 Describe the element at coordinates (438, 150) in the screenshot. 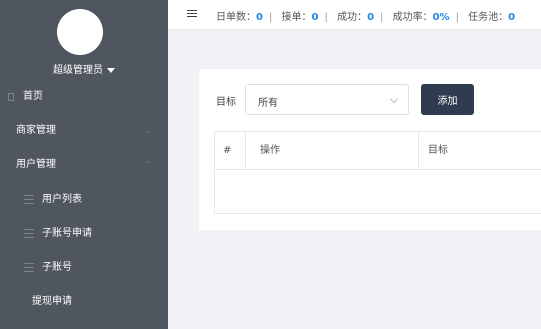

I see `column-header-target: 目标` at that location.